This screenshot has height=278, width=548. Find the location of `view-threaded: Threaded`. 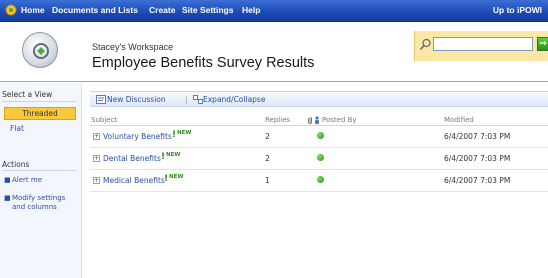

view-threaded: Threaded is located at coordinates (40, 113).